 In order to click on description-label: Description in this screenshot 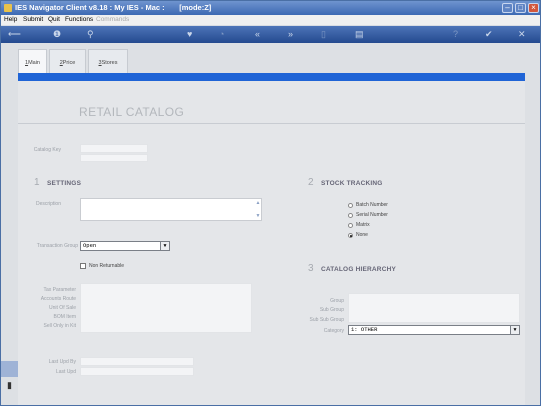, I will do `click(48, 204)`.